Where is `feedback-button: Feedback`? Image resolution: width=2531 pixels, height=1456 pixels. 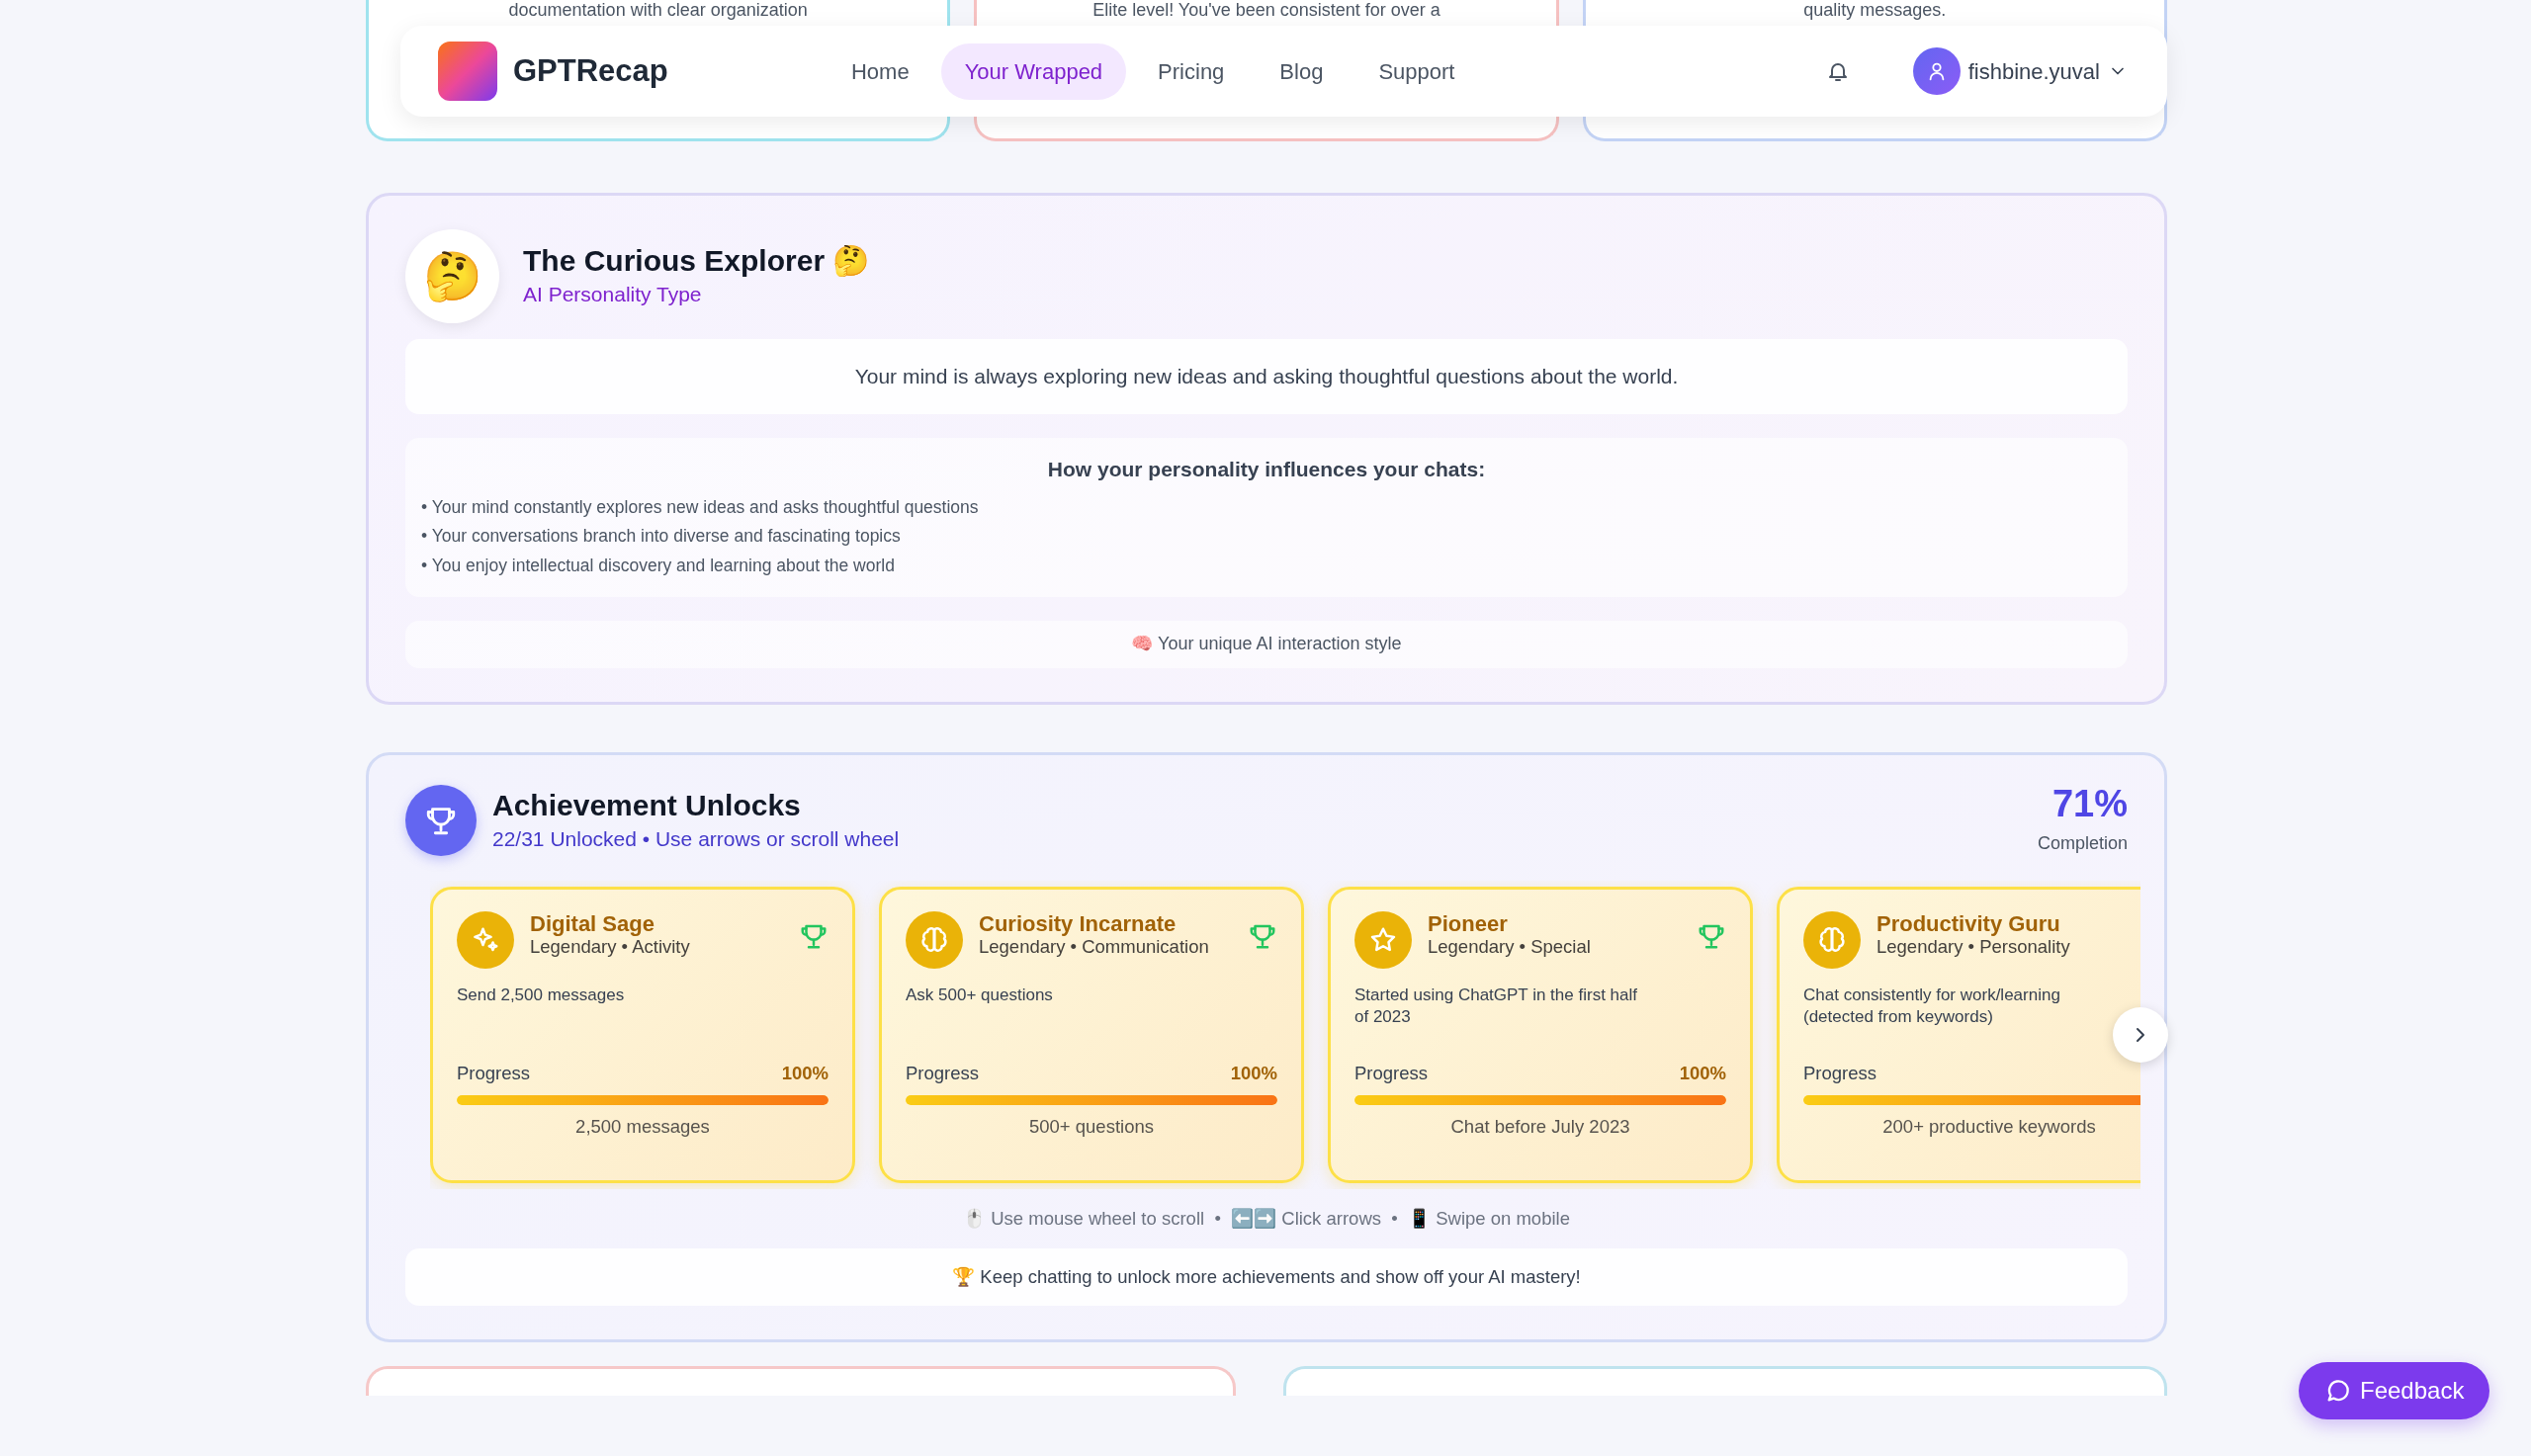
feedback-button: Feedback is located at coordinates (2394, 1390).